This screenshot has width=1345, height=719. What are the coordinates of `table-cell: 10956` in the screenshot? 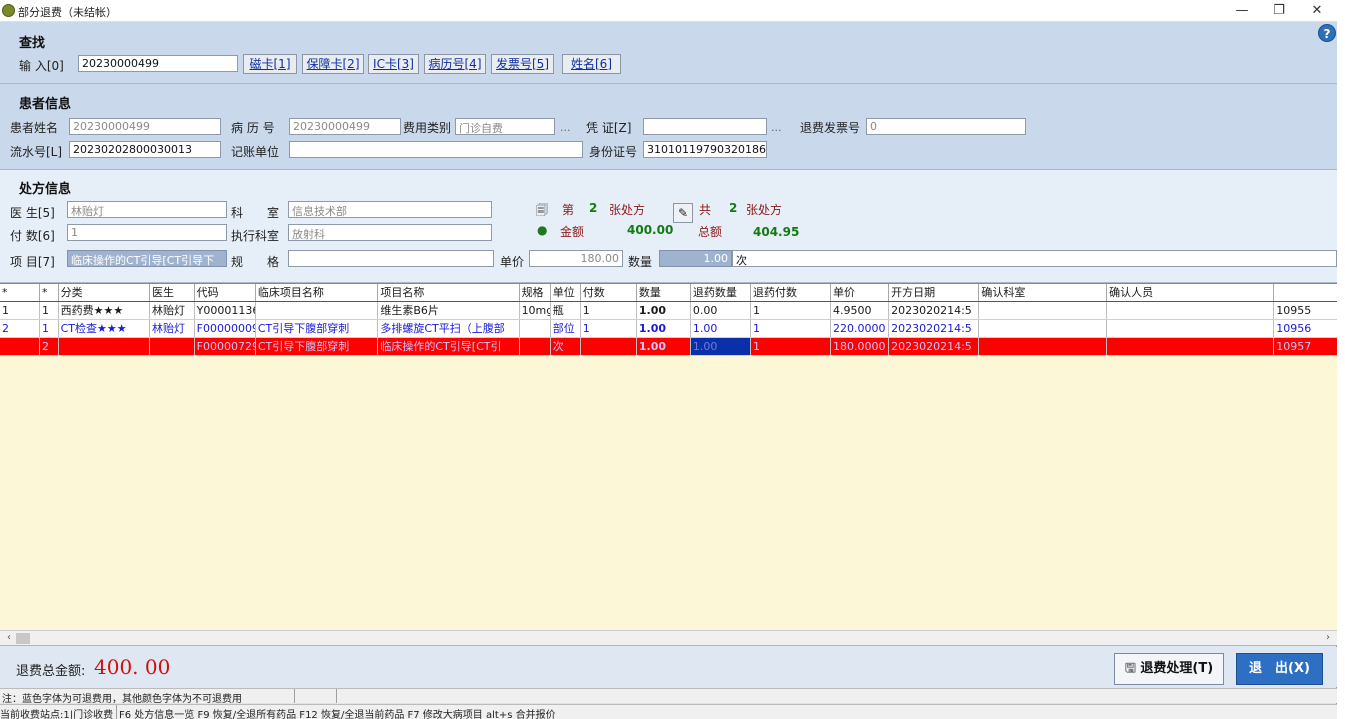 It's located at (1305, 328).